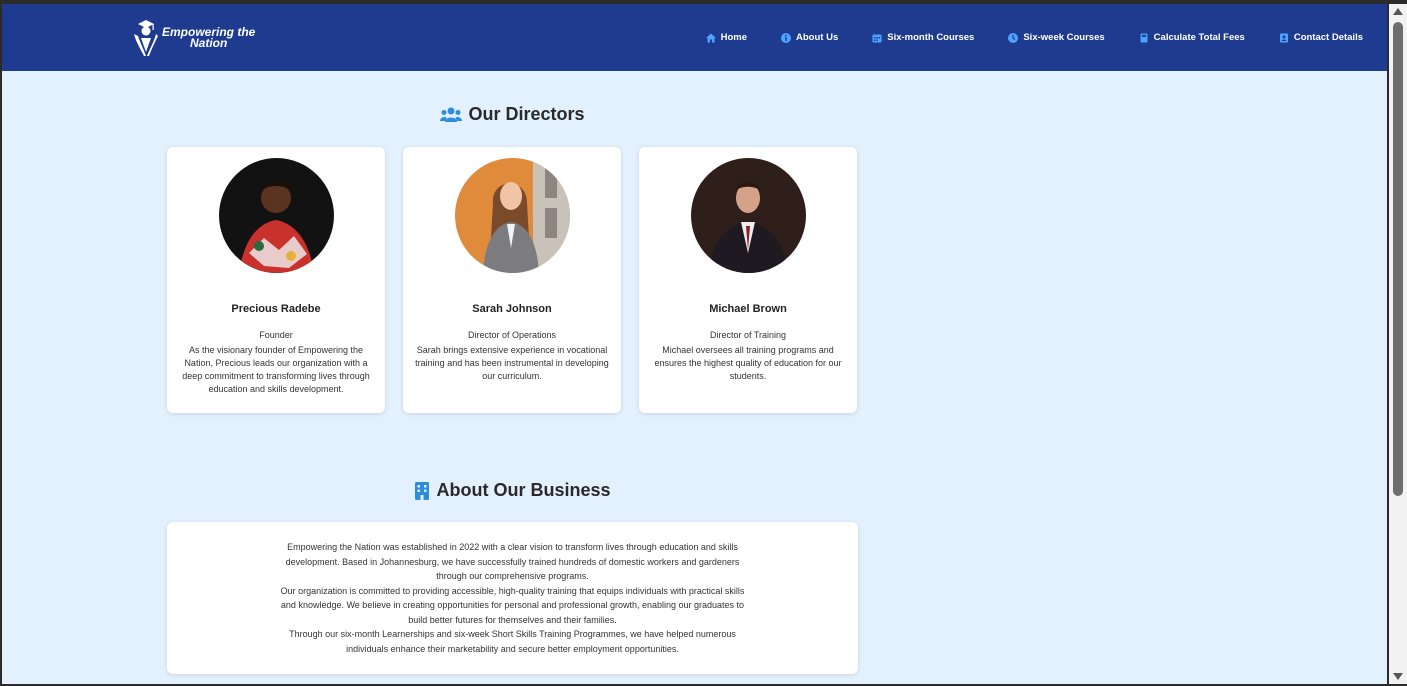 The image size is (1407, 686). I want to click on brand-logo-link: Empowering the Nation, so click(193, 38).